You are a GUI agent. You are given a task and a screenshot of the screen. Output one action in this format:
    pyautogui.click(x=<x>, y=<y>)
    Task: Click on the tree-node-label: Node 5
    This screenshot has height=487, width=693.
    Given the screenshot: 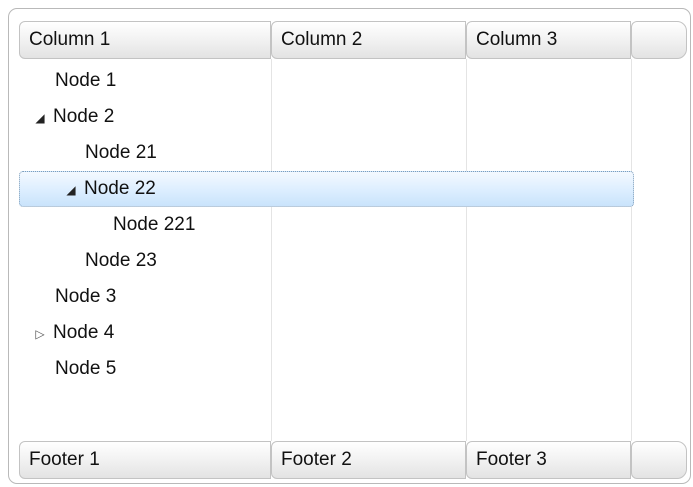 What is the action you would take?
    pyautogui.click(x=86, y=368)
    